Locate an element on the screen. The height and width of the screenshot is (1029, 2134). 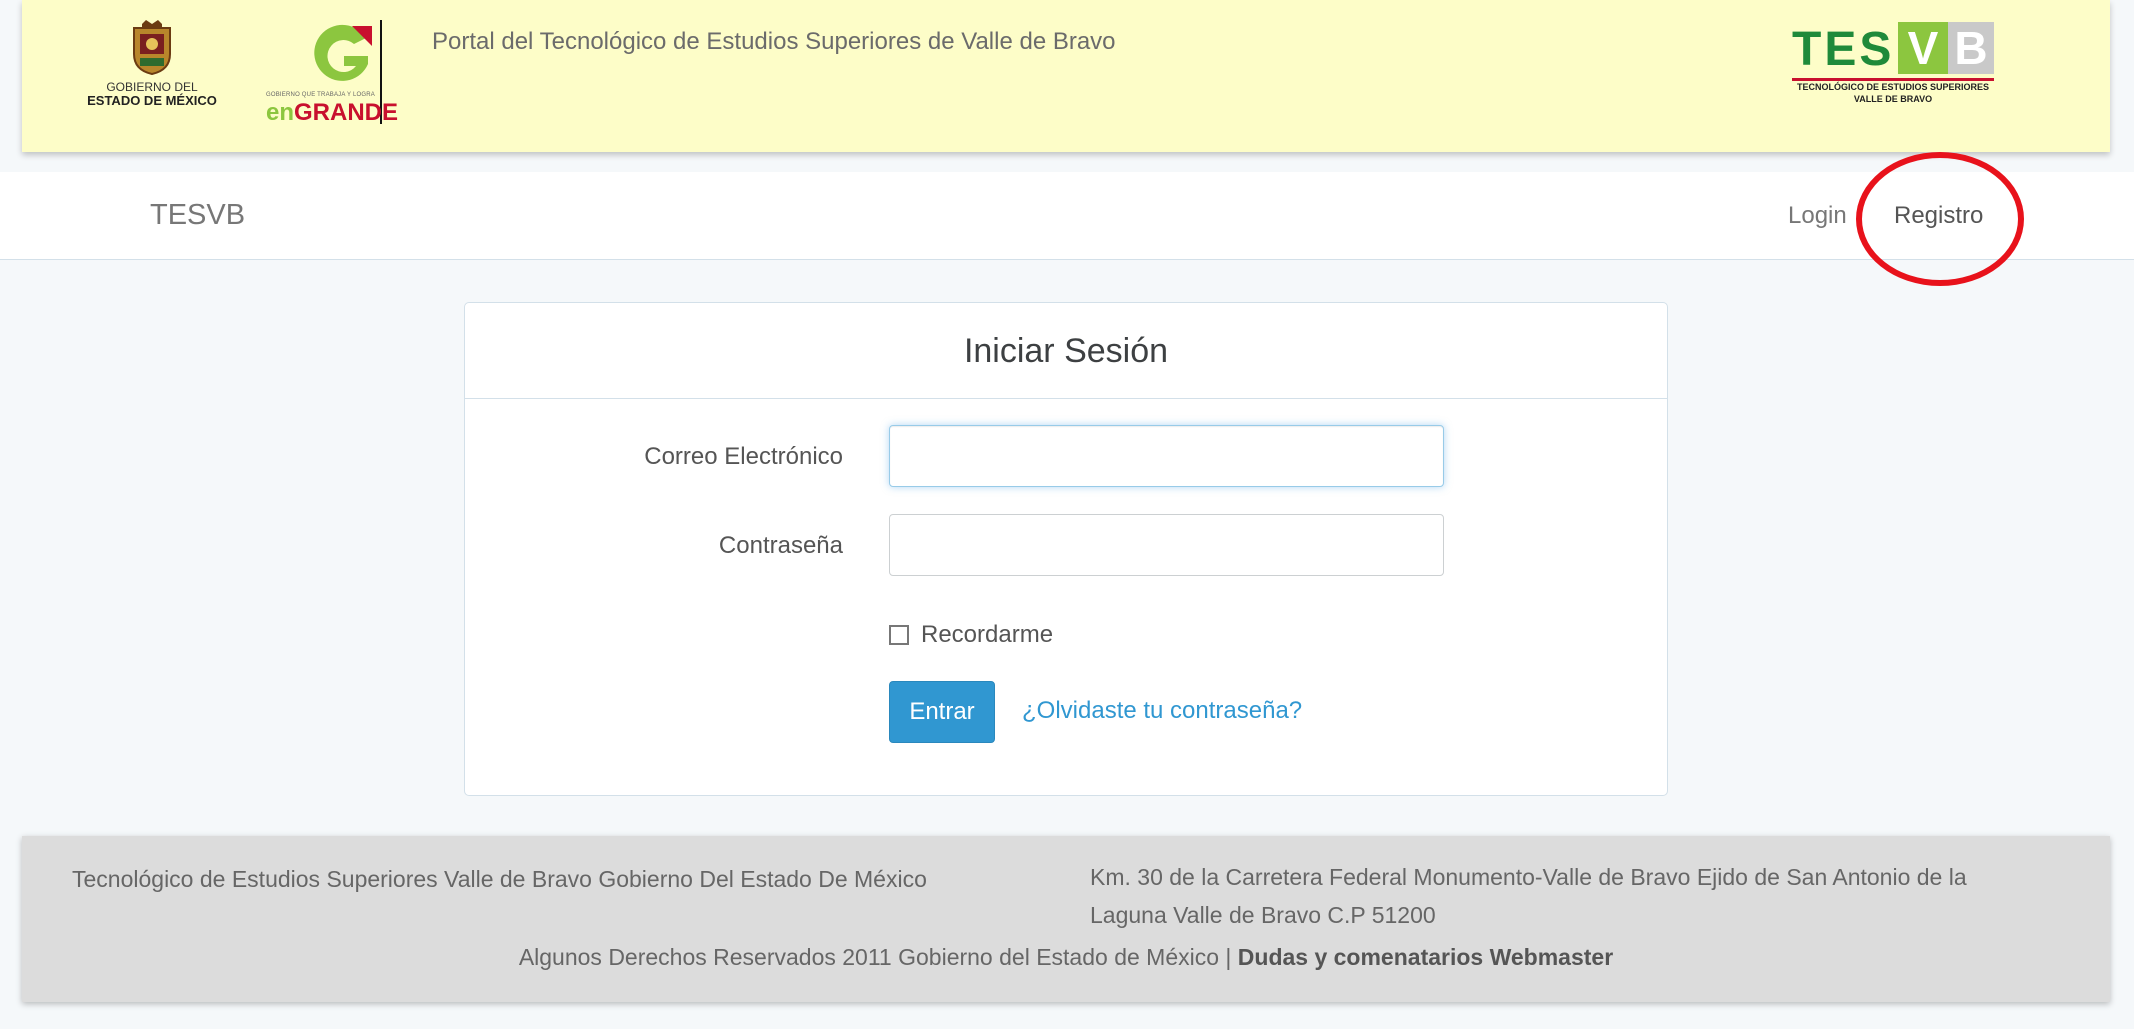
password-field is located at coordinates (1166, 545).